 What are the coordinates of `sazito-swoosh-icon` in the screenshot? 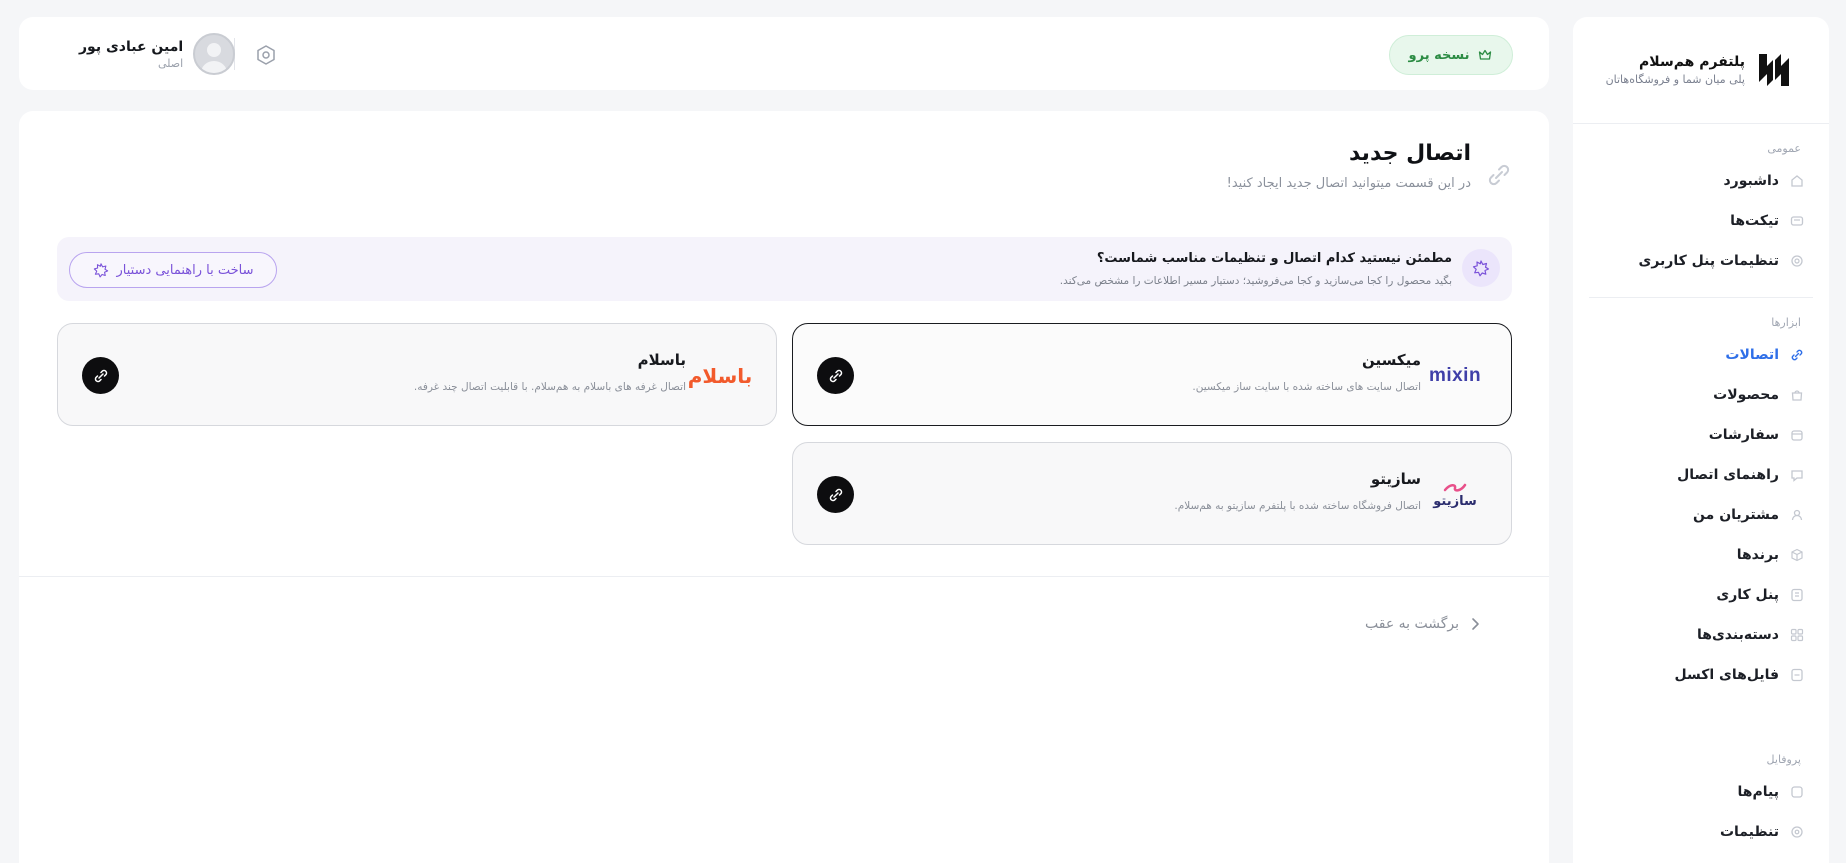 It's located at (1455, 487).